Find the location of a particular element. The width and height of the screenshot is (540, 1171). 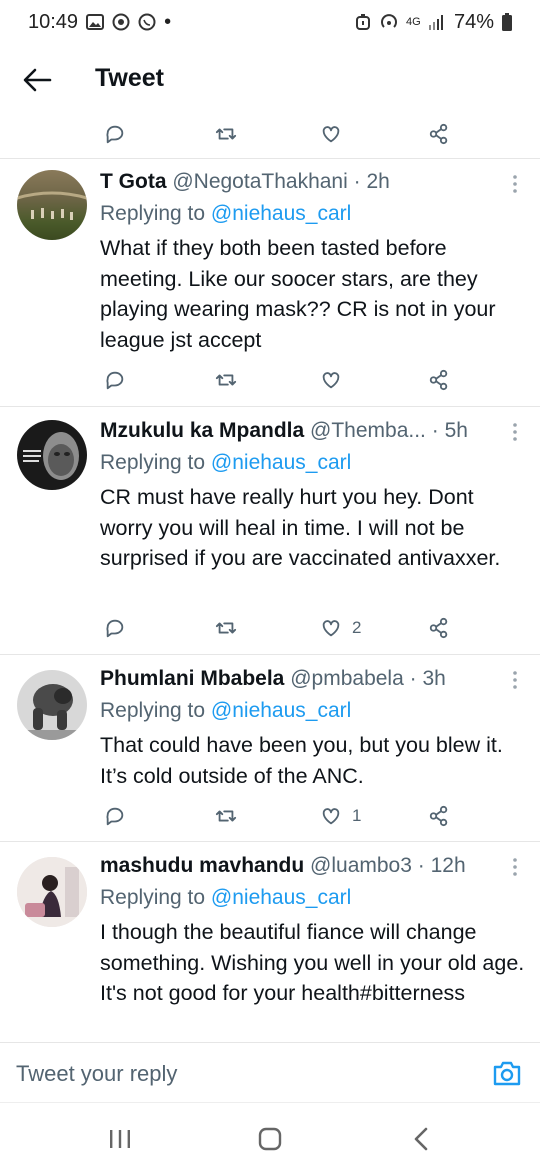

system-nav-bar is located at coordinates (270, 1136).